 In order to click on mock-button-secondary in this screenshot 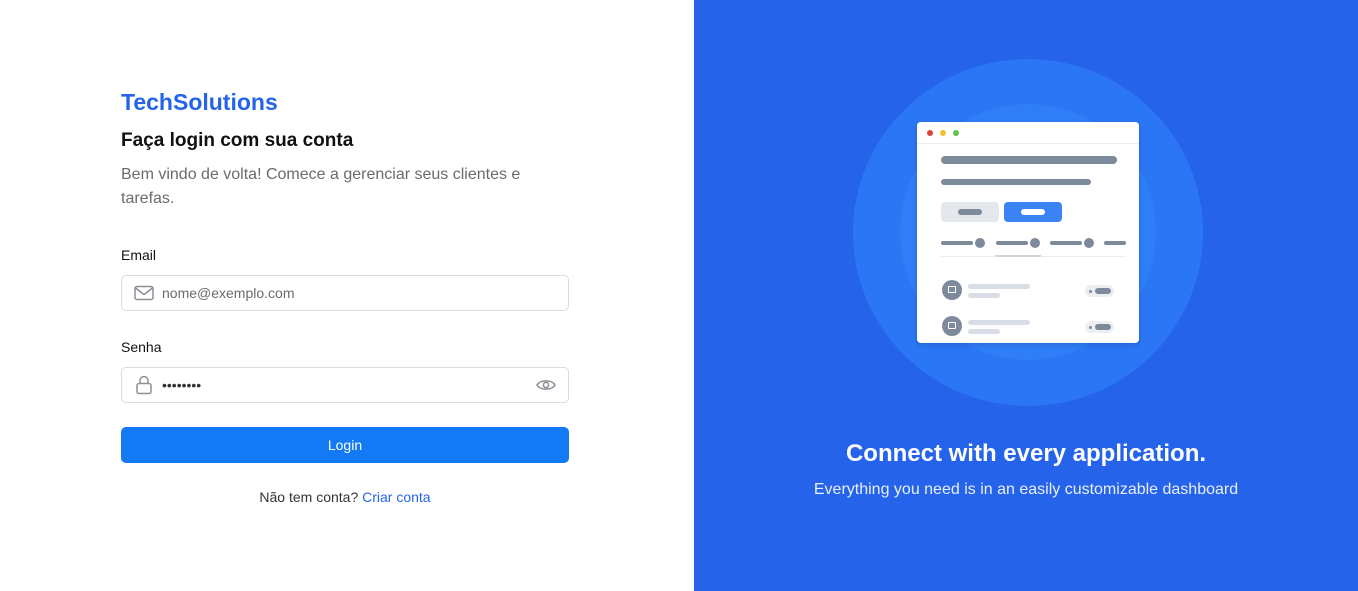, I will do `click(970, 212)`.